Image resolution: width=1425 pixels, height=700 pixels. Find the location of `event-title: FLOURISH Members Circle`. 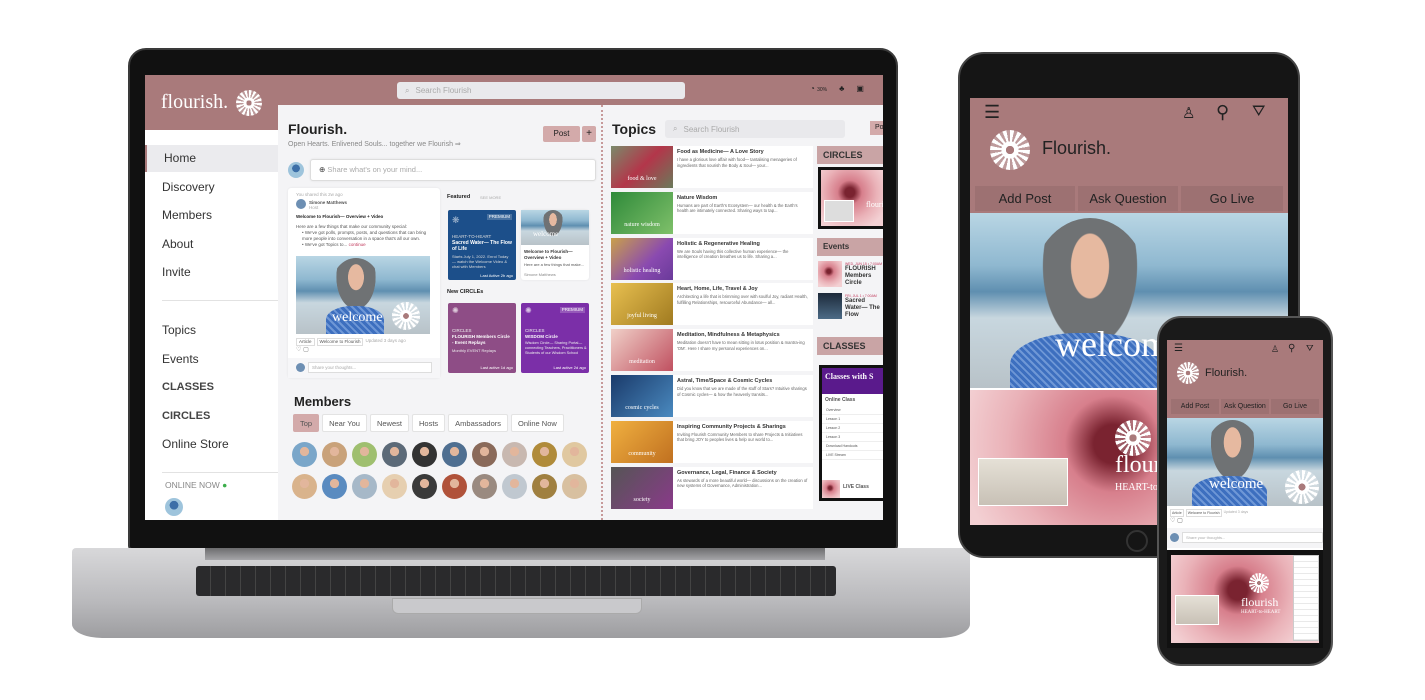

event-title: FLOURISH Members Circle is located at coordinates (864, 276).